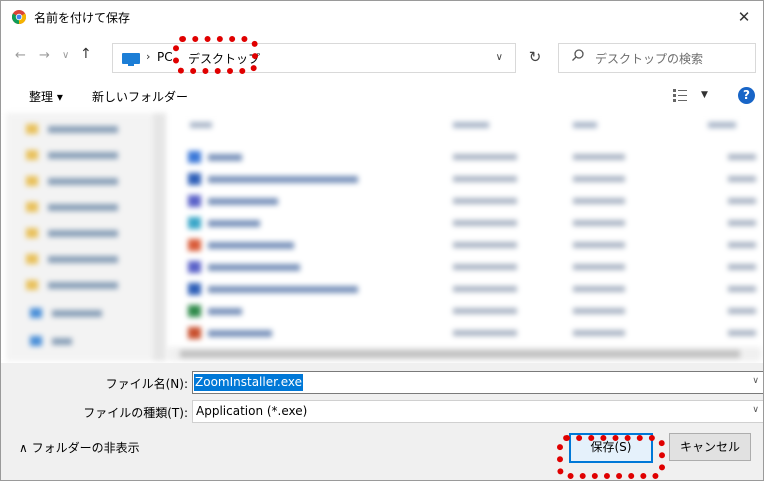  I want to click on navigation-row: ← → ∨ ↑ › PC デスクトップ › ∨ ↻ デスクトップの検索, so click(382, 57).